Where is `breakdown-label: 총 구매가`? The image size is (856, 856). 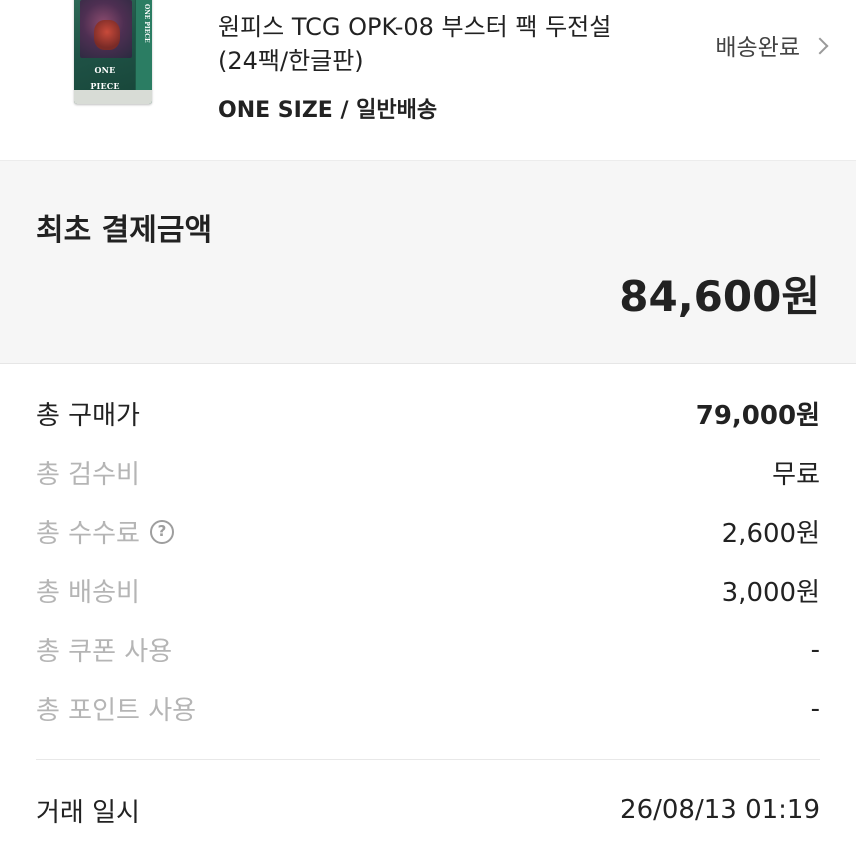
breakdown-label: 총 구매가 is located at coordinates (88, 416).